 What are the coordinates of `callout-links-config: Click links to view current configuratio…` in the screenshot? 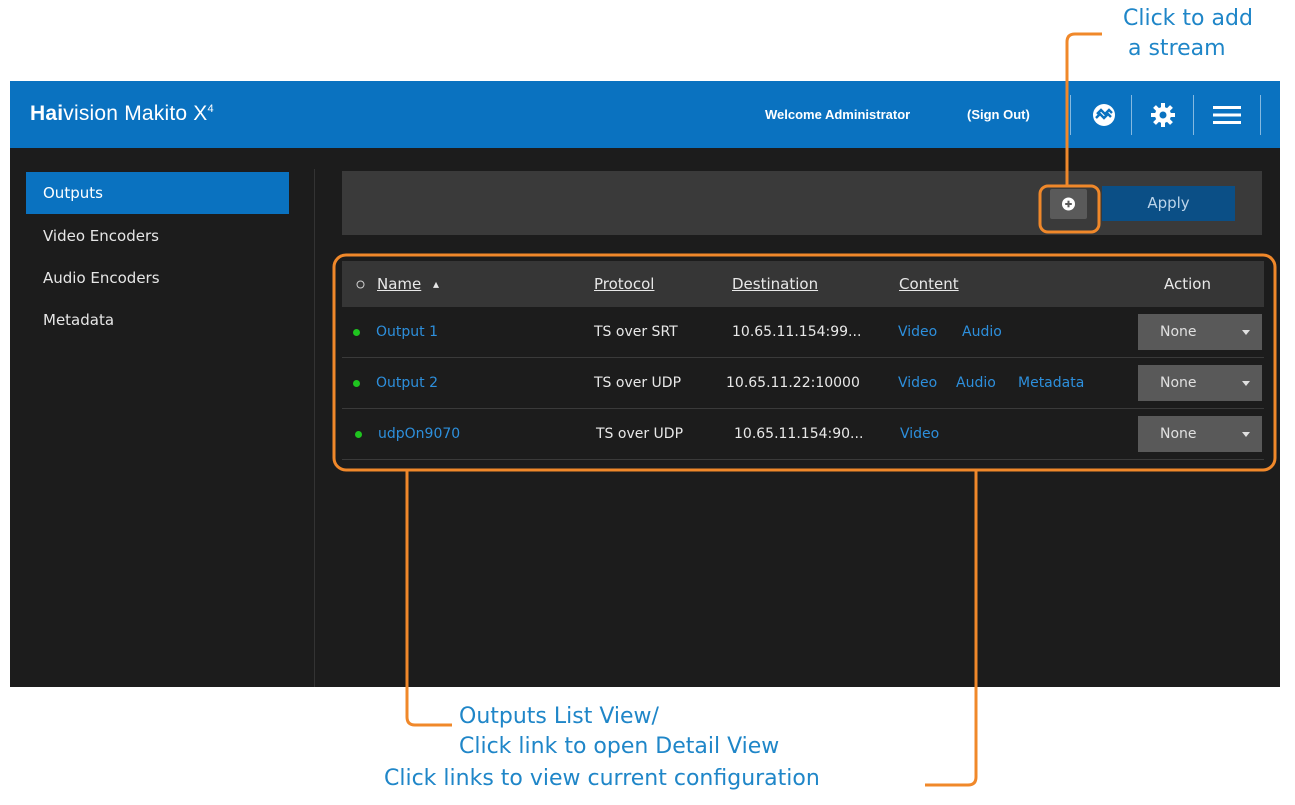 It's located at (602, 778).